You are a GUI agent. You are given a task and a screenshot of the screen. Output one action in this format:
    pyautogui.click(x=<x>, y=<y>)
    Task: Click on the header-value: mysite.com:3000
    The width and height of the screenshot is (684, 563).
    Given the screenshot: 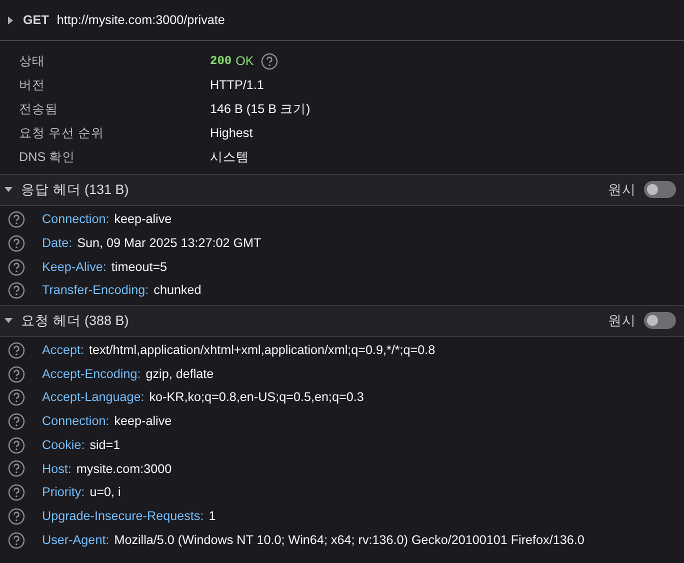 What is the action you would take?
    pyautogui.click(x=124, y=469)
    